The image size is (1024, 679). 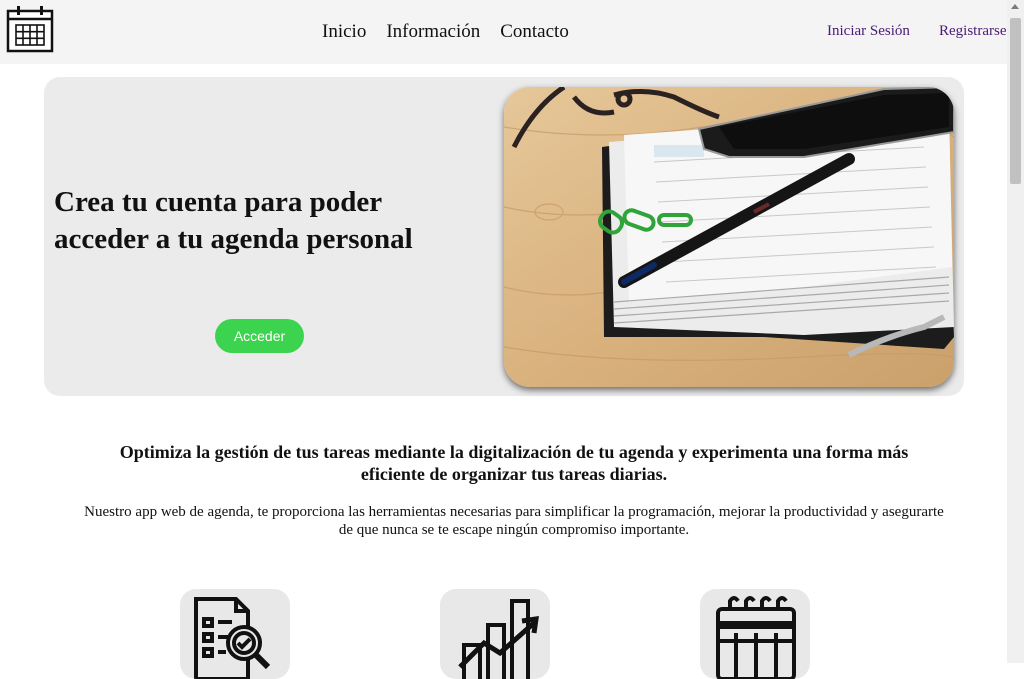 I want to click on feature-tile-tasks, so click(x=235, y=634).